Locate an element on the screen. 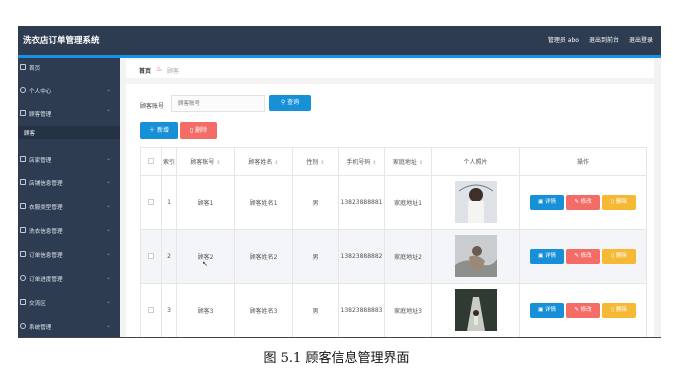  search-label: 顾客账号 is located at coordinates (152, 106).